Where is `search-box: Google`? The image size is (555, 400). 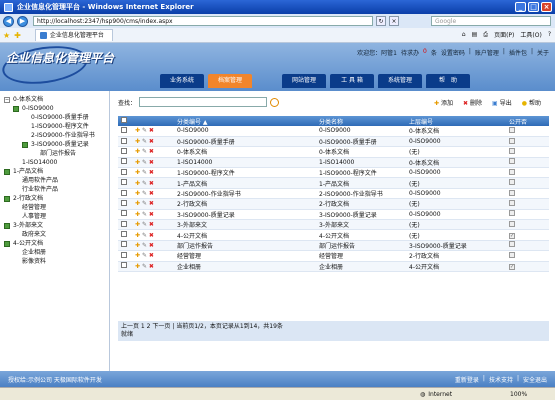 search-box: Google is located at coordinates (491, 21).